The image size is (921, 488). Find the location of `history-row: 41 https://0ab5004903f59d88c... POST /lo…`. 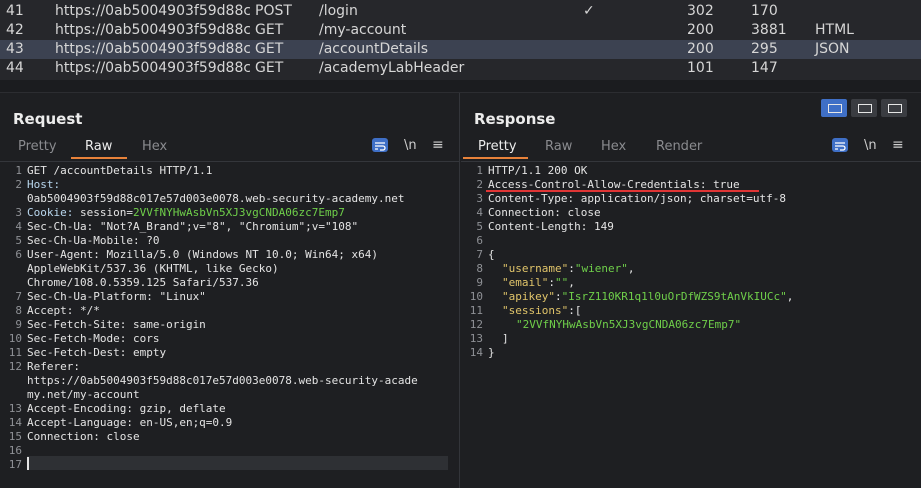

history-row: 41 https://0ab5004903f59d88c... POST /lo… is located at coordinates (460, 11).